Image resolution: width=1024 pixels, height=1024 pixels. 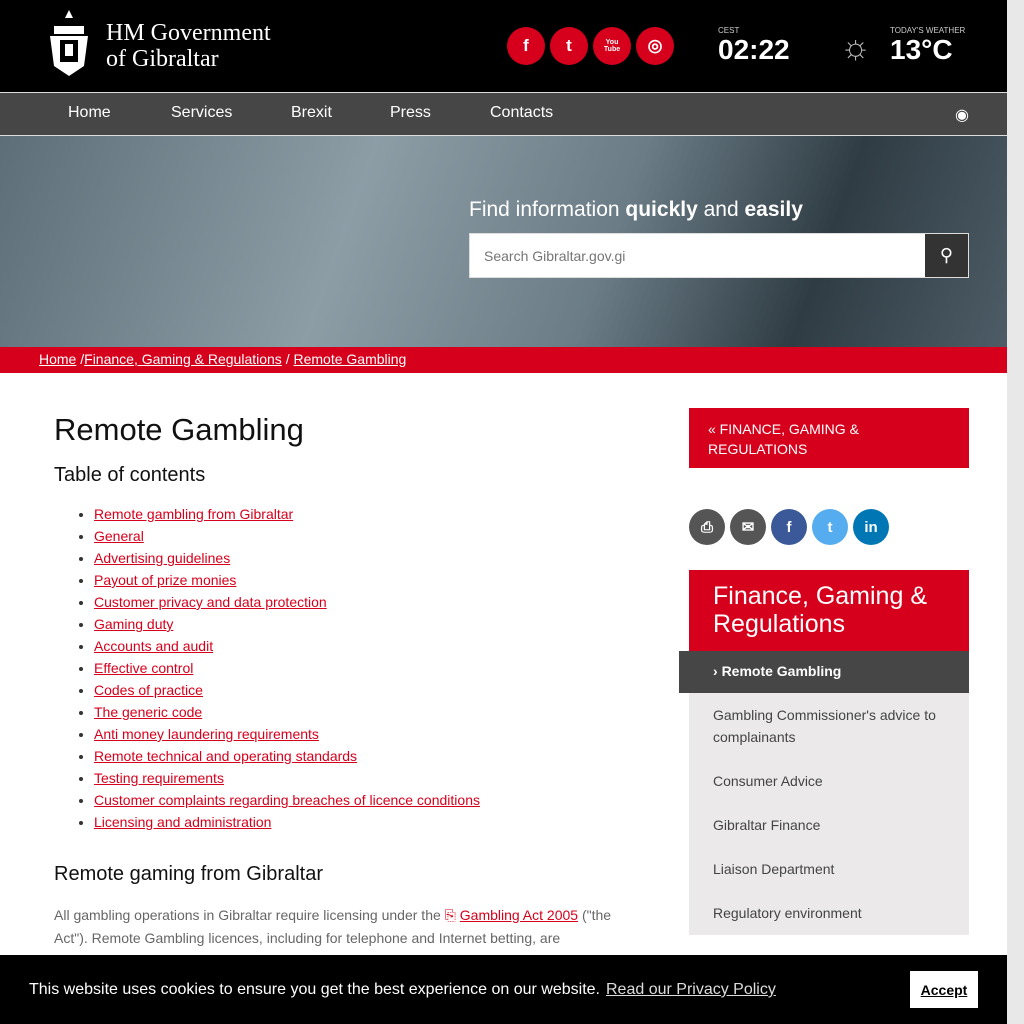 What do you see at coordinates (359, 624) in the screenshot?
I see `toc-item: Gaming duty` at bounding box center [359, 624].